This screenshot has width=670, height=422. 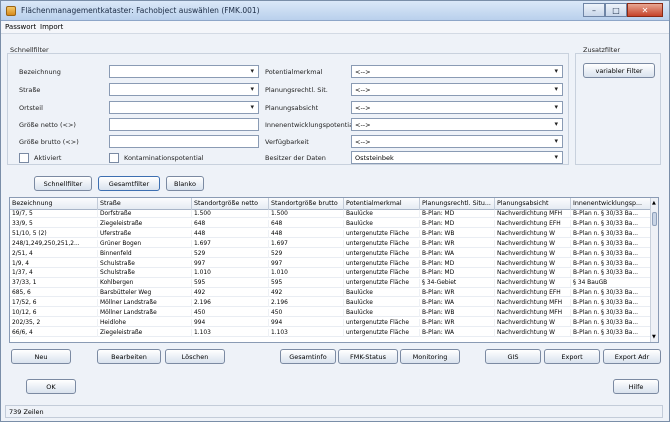 I want to click on aktiviert-checkbox, so click(x=24, y=158).